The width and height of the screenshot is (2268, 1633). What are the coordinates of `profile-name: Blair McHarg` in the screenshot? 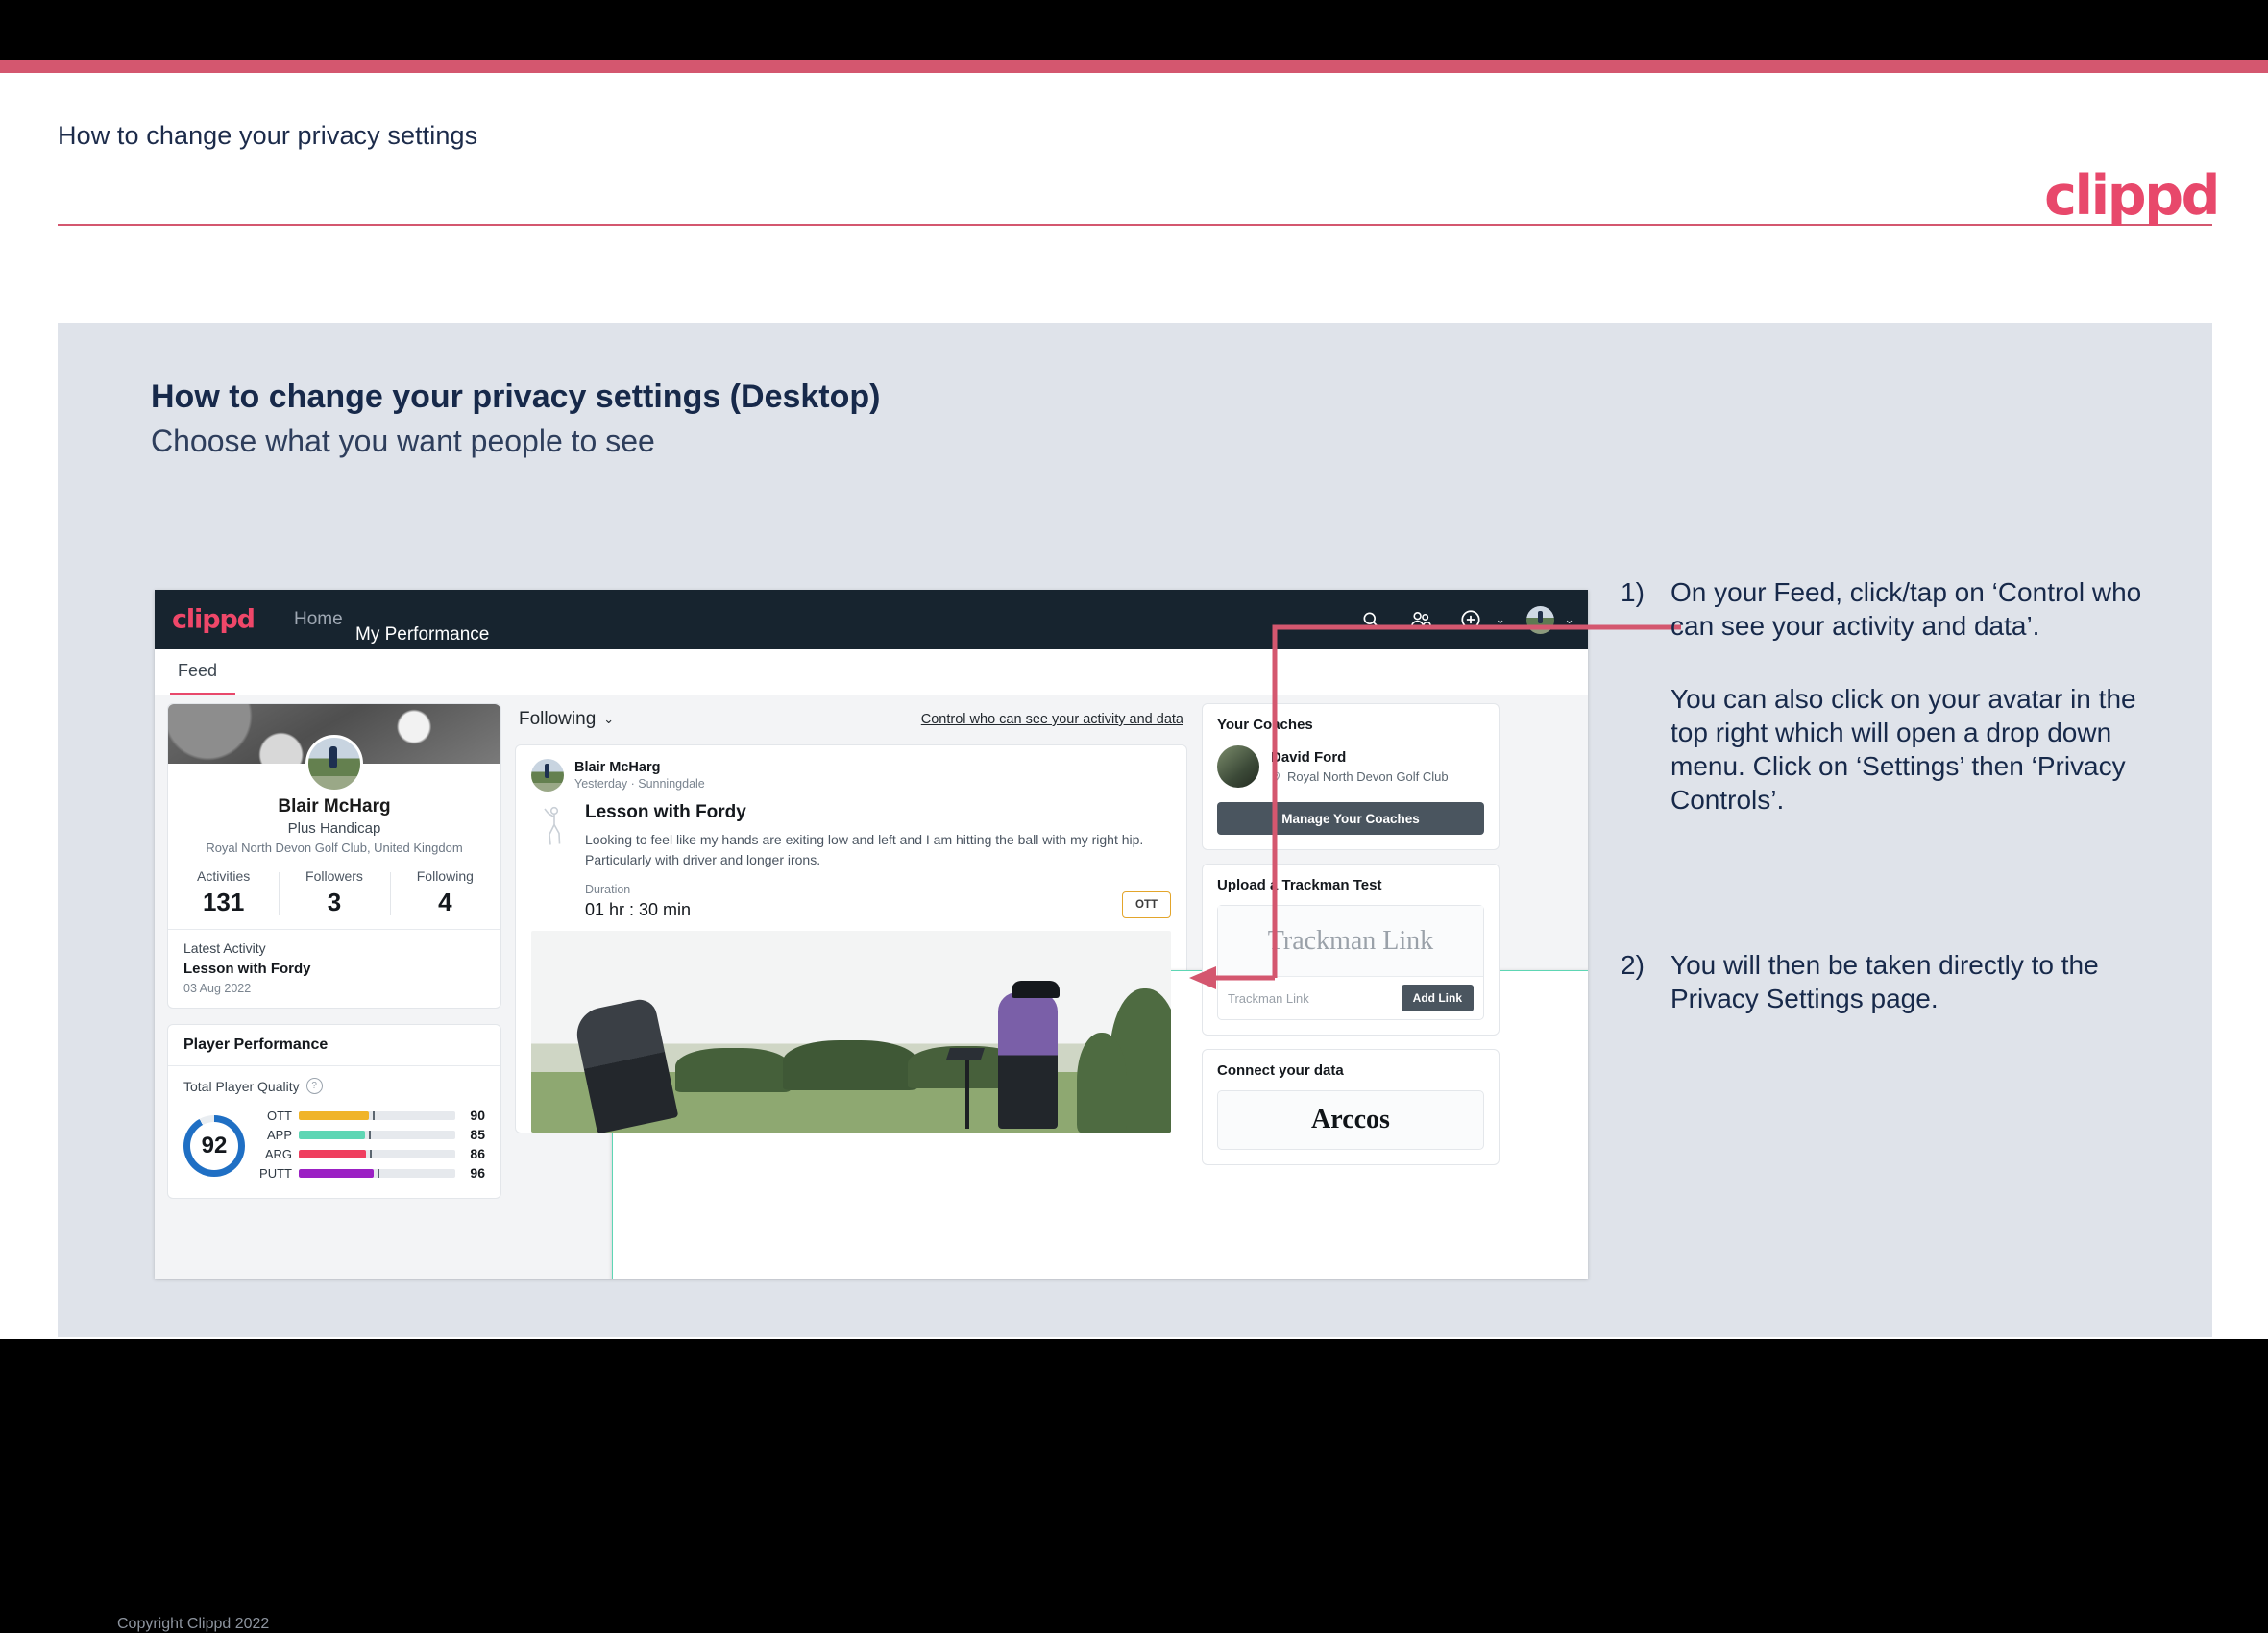 It's located at (334, 806).